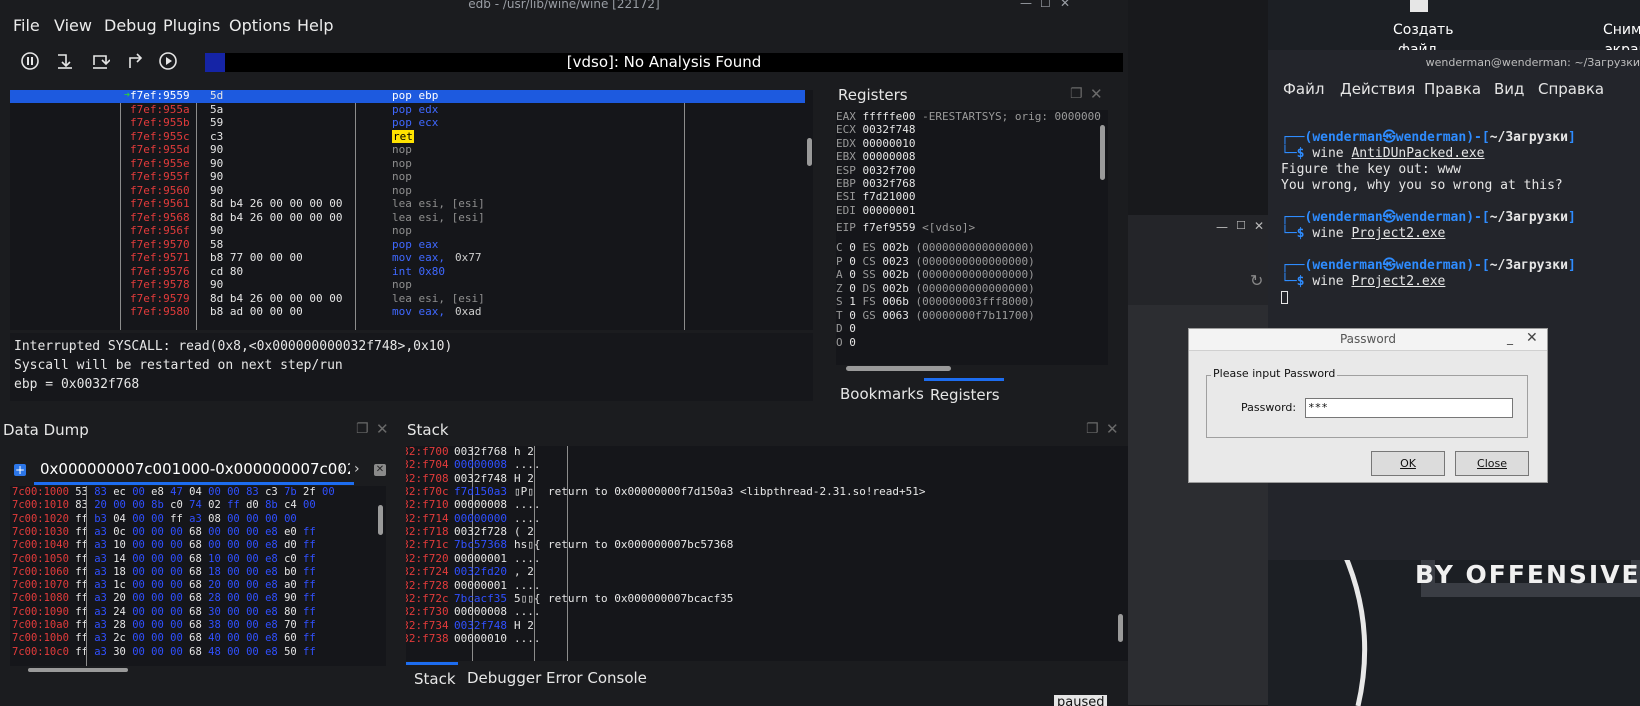  What do you see at coordinates (407, 164) in the screenshot?
I see `disasm-row: f7ef:955e 90 nop` at bounding box center [407, 164].